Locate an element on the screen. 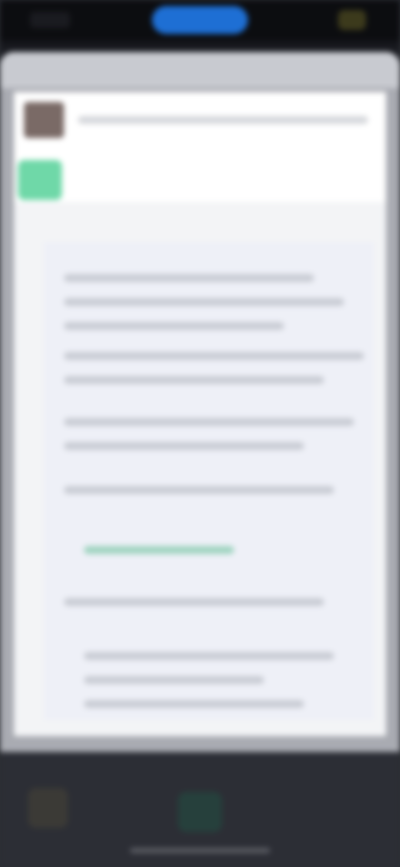 The height and width of the screenshot is (867, 400). share-targets-bar is located at coordinates (200, 809).